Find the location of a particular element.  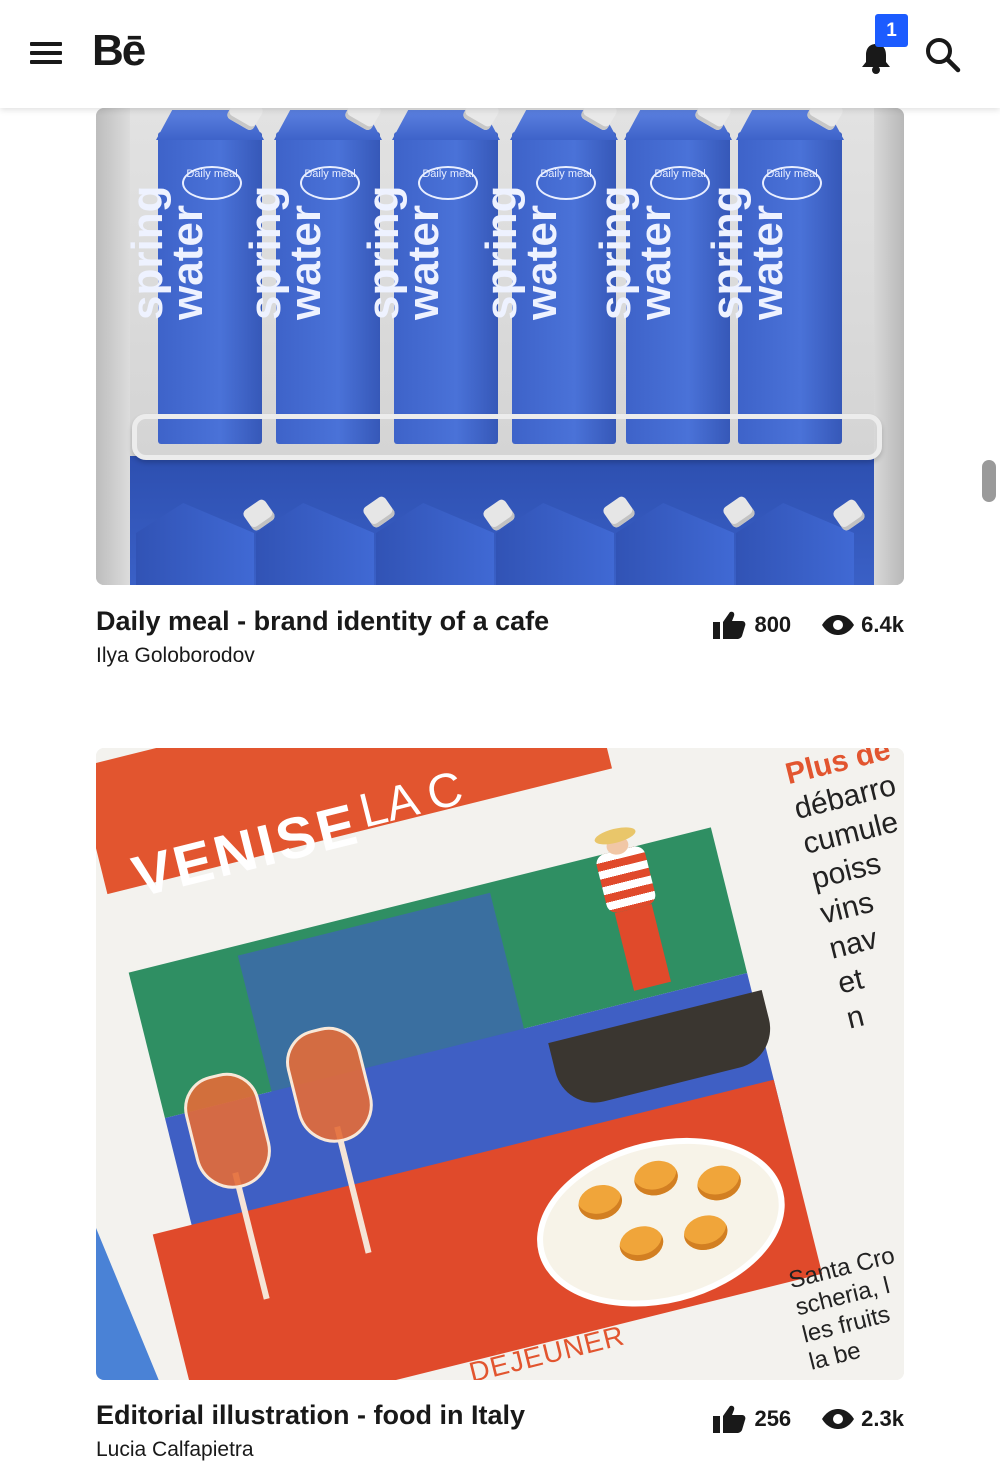

views-stat: 6.4k is located at coordinates (862, 625).